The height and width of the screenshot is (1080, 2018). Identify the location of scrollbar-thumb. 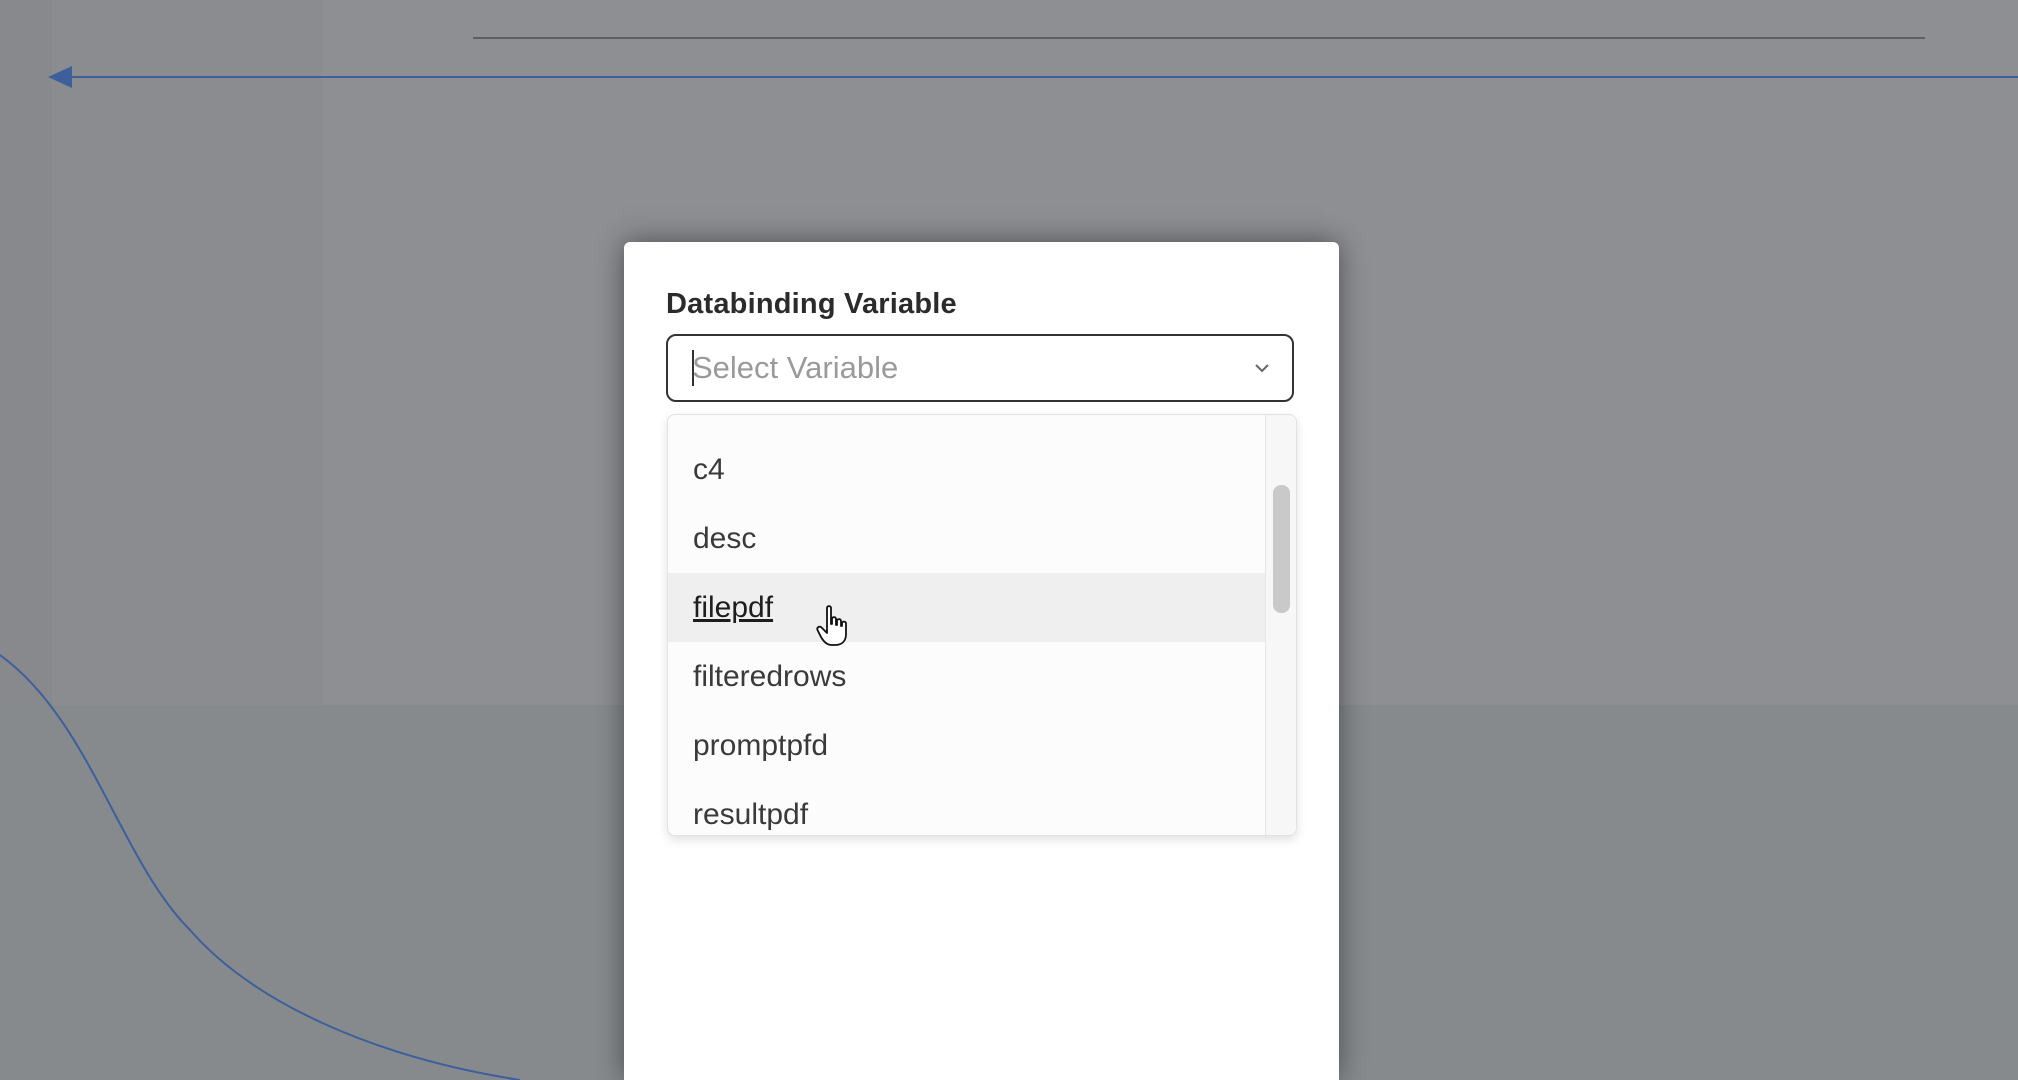
(1281, 549).